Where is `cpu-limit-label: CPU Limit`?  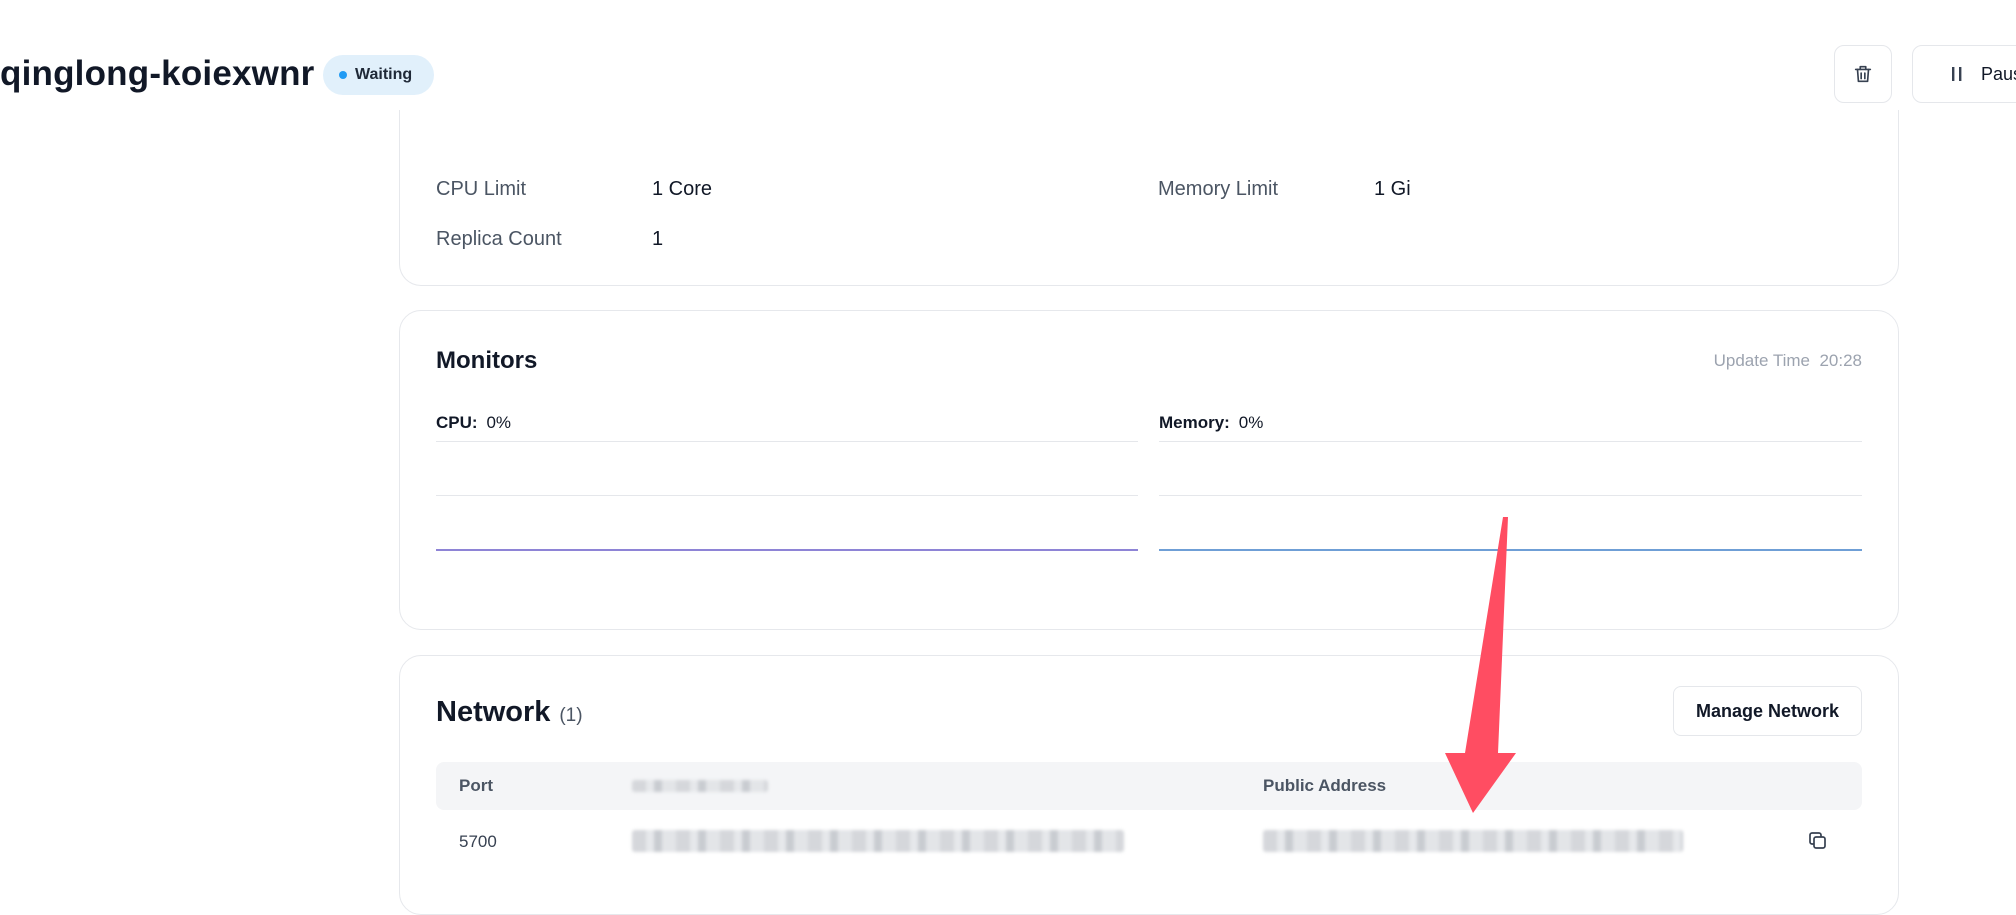 cpu-limit-label: CPU Limit is located at coordinates (481, 189).